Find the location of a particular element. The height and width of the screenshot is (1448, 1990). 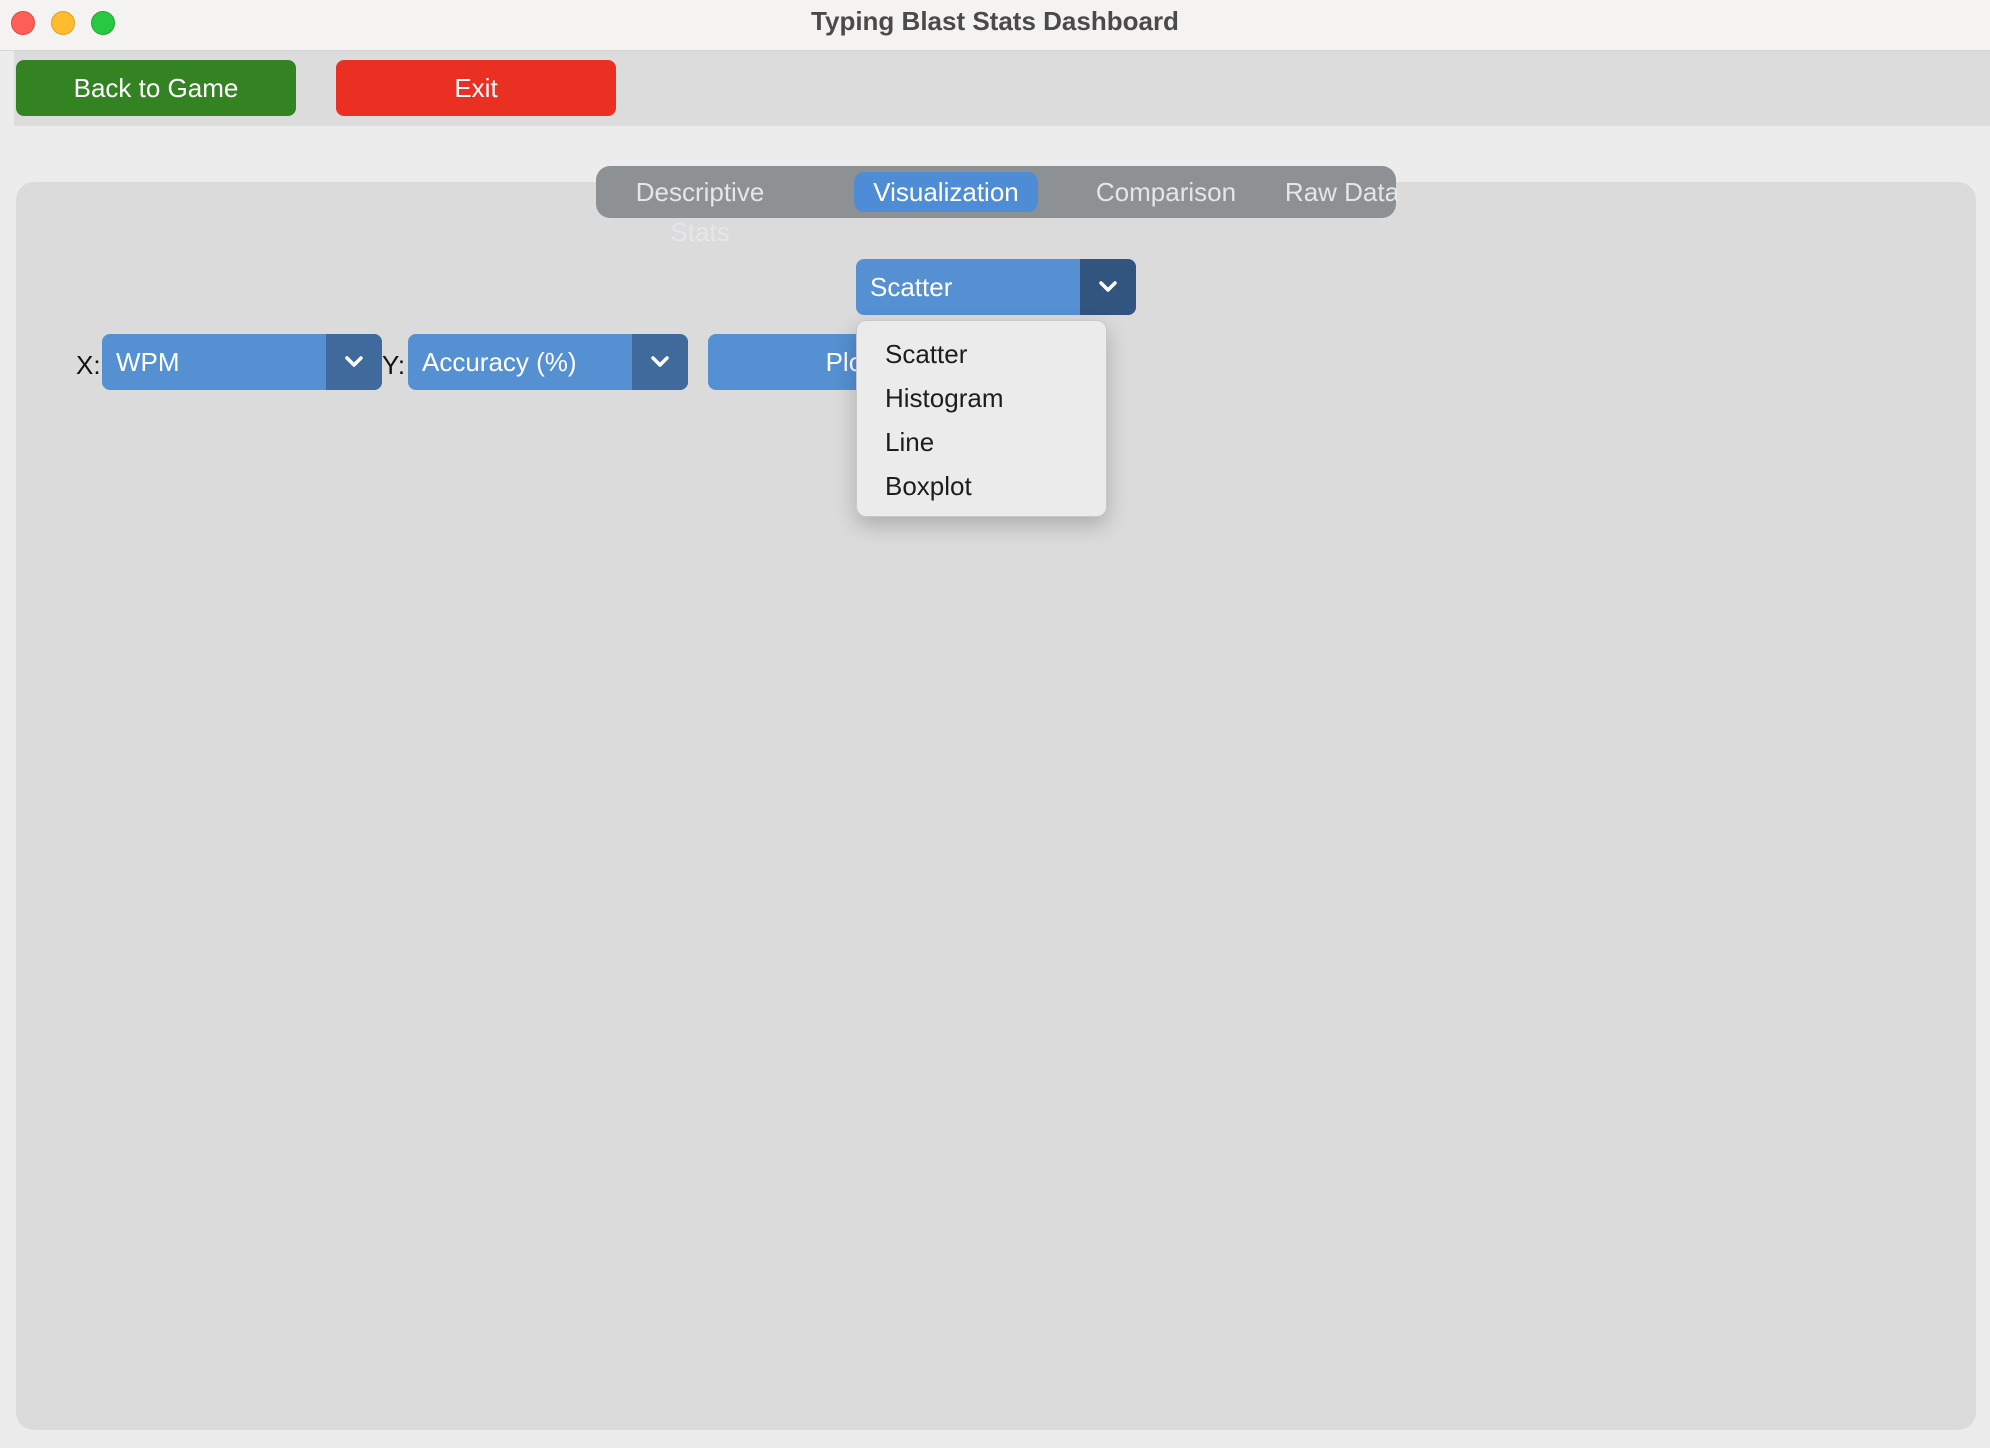

plot-type-dropdown-button is located at coordinates (1108, 287).